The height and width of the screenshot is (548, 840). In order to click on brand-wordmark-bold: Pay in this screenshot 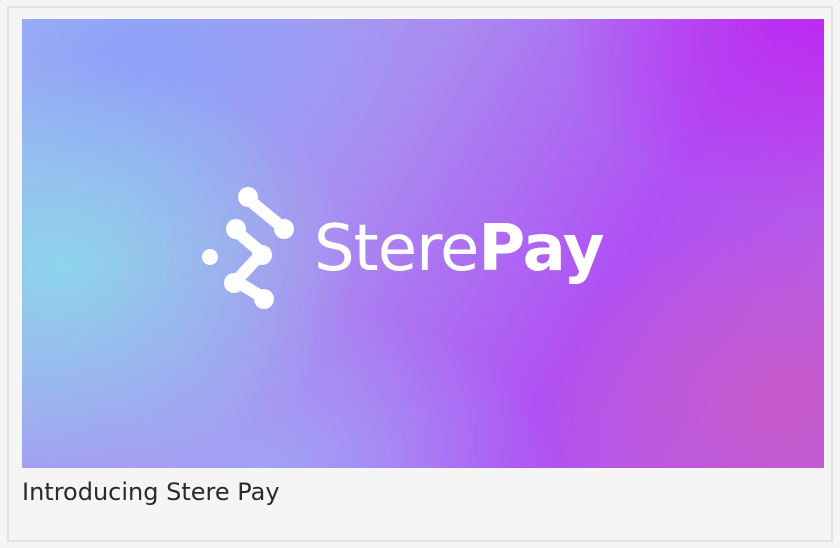, I will do `click(541, 249)`.